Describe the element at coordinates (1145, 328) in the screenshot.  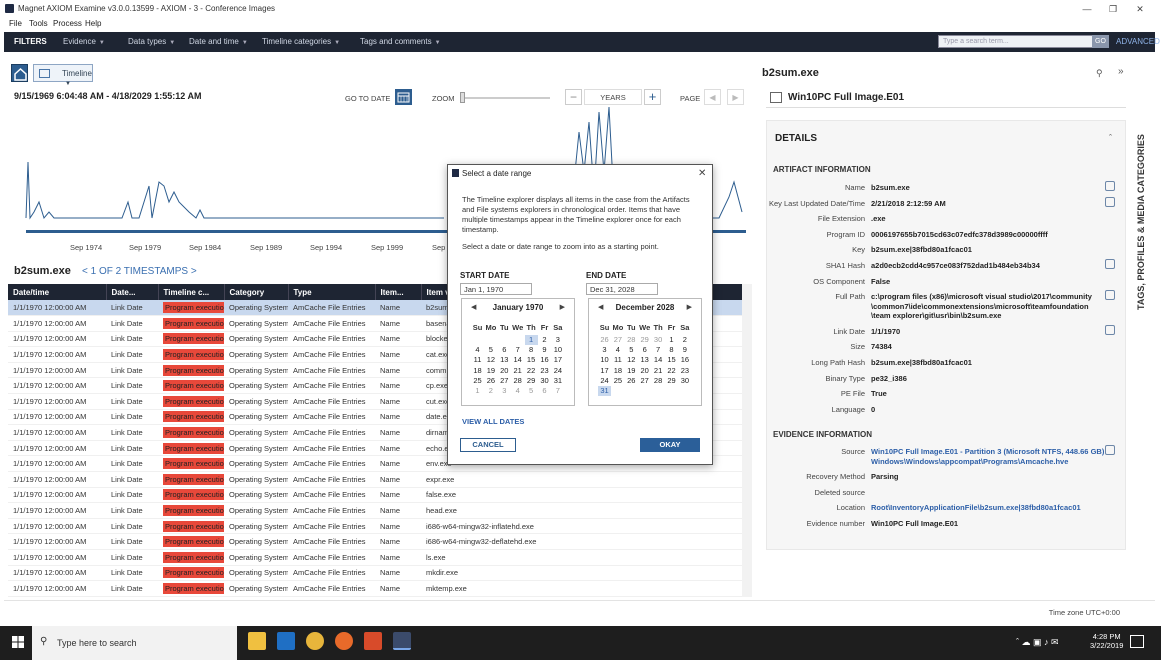
I see `side-tab: TAGS, PROFILES & MEDIA CATEGORIES` at that location.